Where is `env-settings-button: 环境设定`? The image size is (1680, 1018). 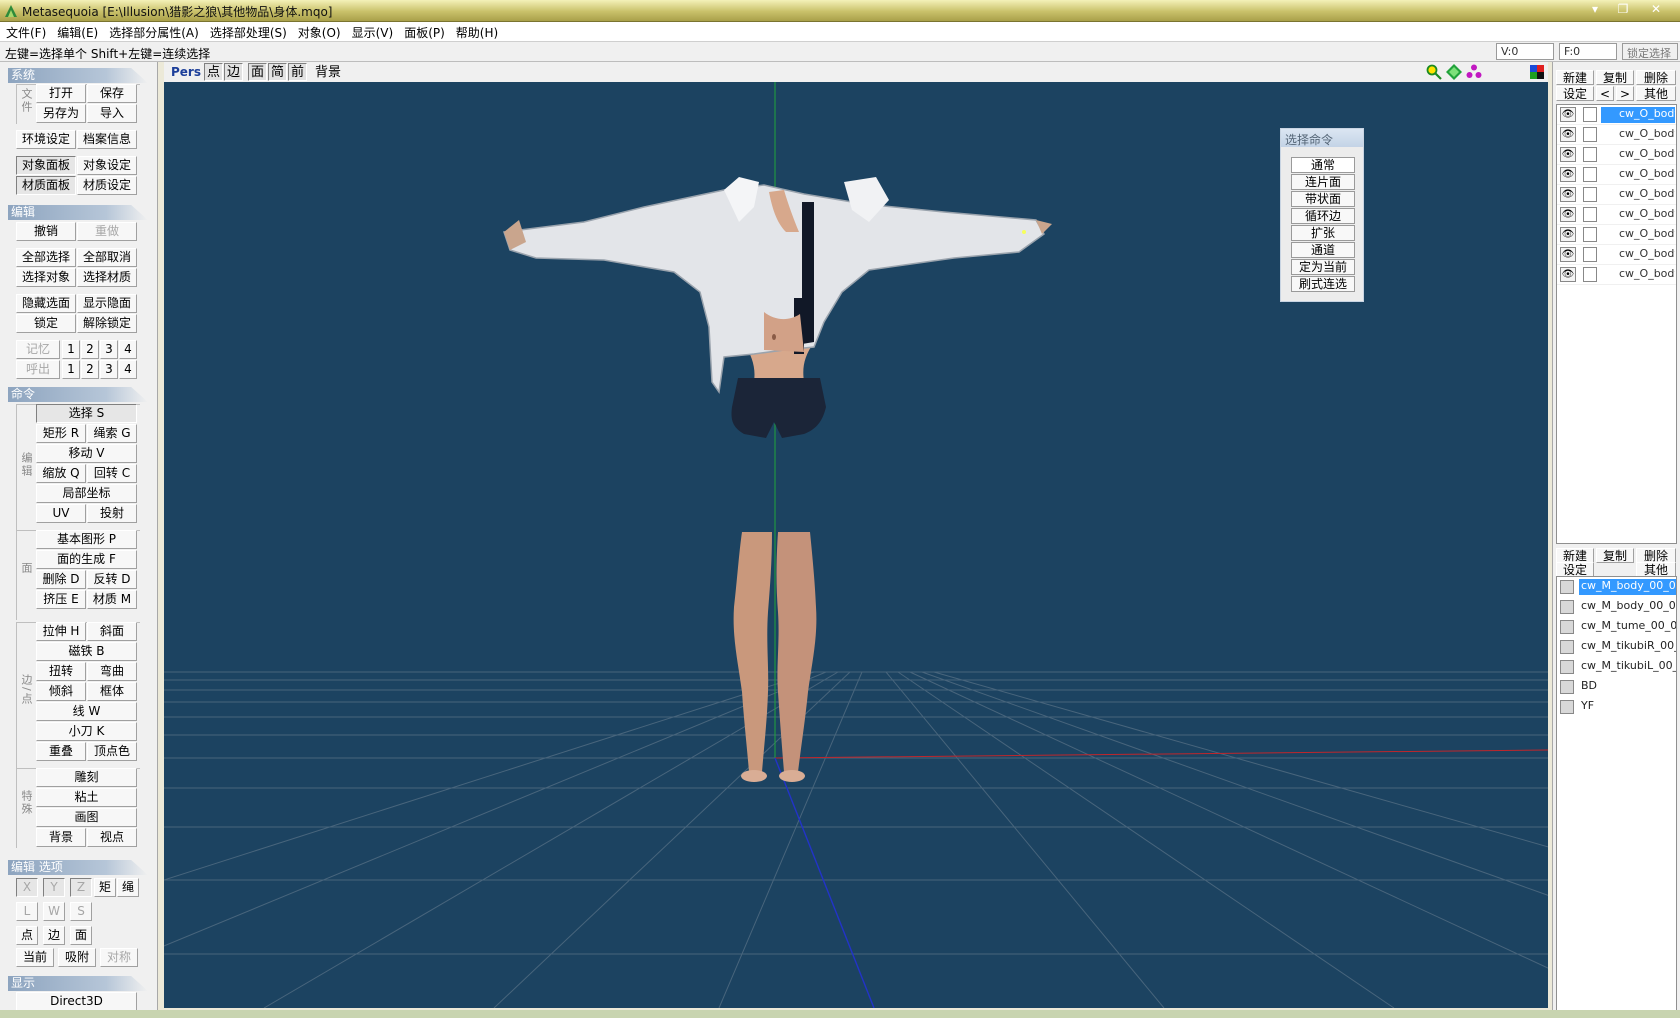 env-settings-button: 环境设定 is located at coordinates (46, 139).